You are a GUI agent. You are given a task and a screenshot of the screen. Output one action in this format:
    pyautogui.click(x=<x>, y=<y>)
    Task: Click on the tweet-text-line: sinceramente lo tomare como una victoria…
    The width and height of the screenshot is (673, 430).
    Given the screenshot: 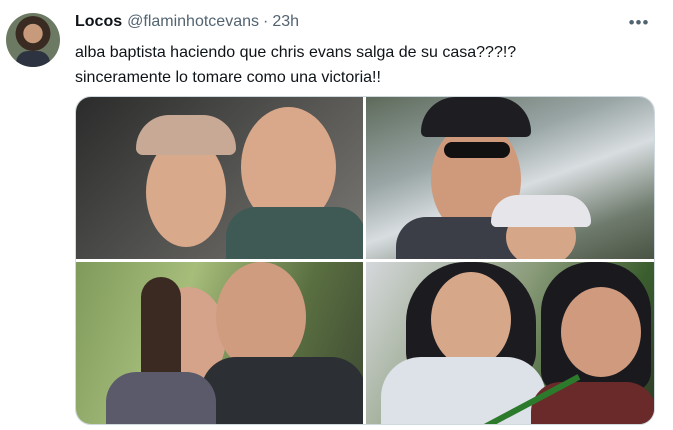 What is the action you would take?
    pyautogui.click(x=228, y=77)
    